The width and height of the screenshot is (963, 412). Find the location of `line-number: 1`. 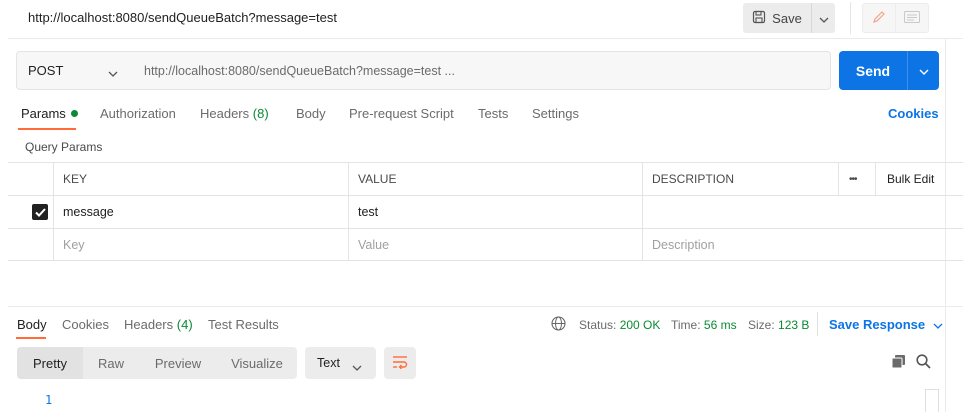

line-number: 1 is located at coordinates (49, 400).